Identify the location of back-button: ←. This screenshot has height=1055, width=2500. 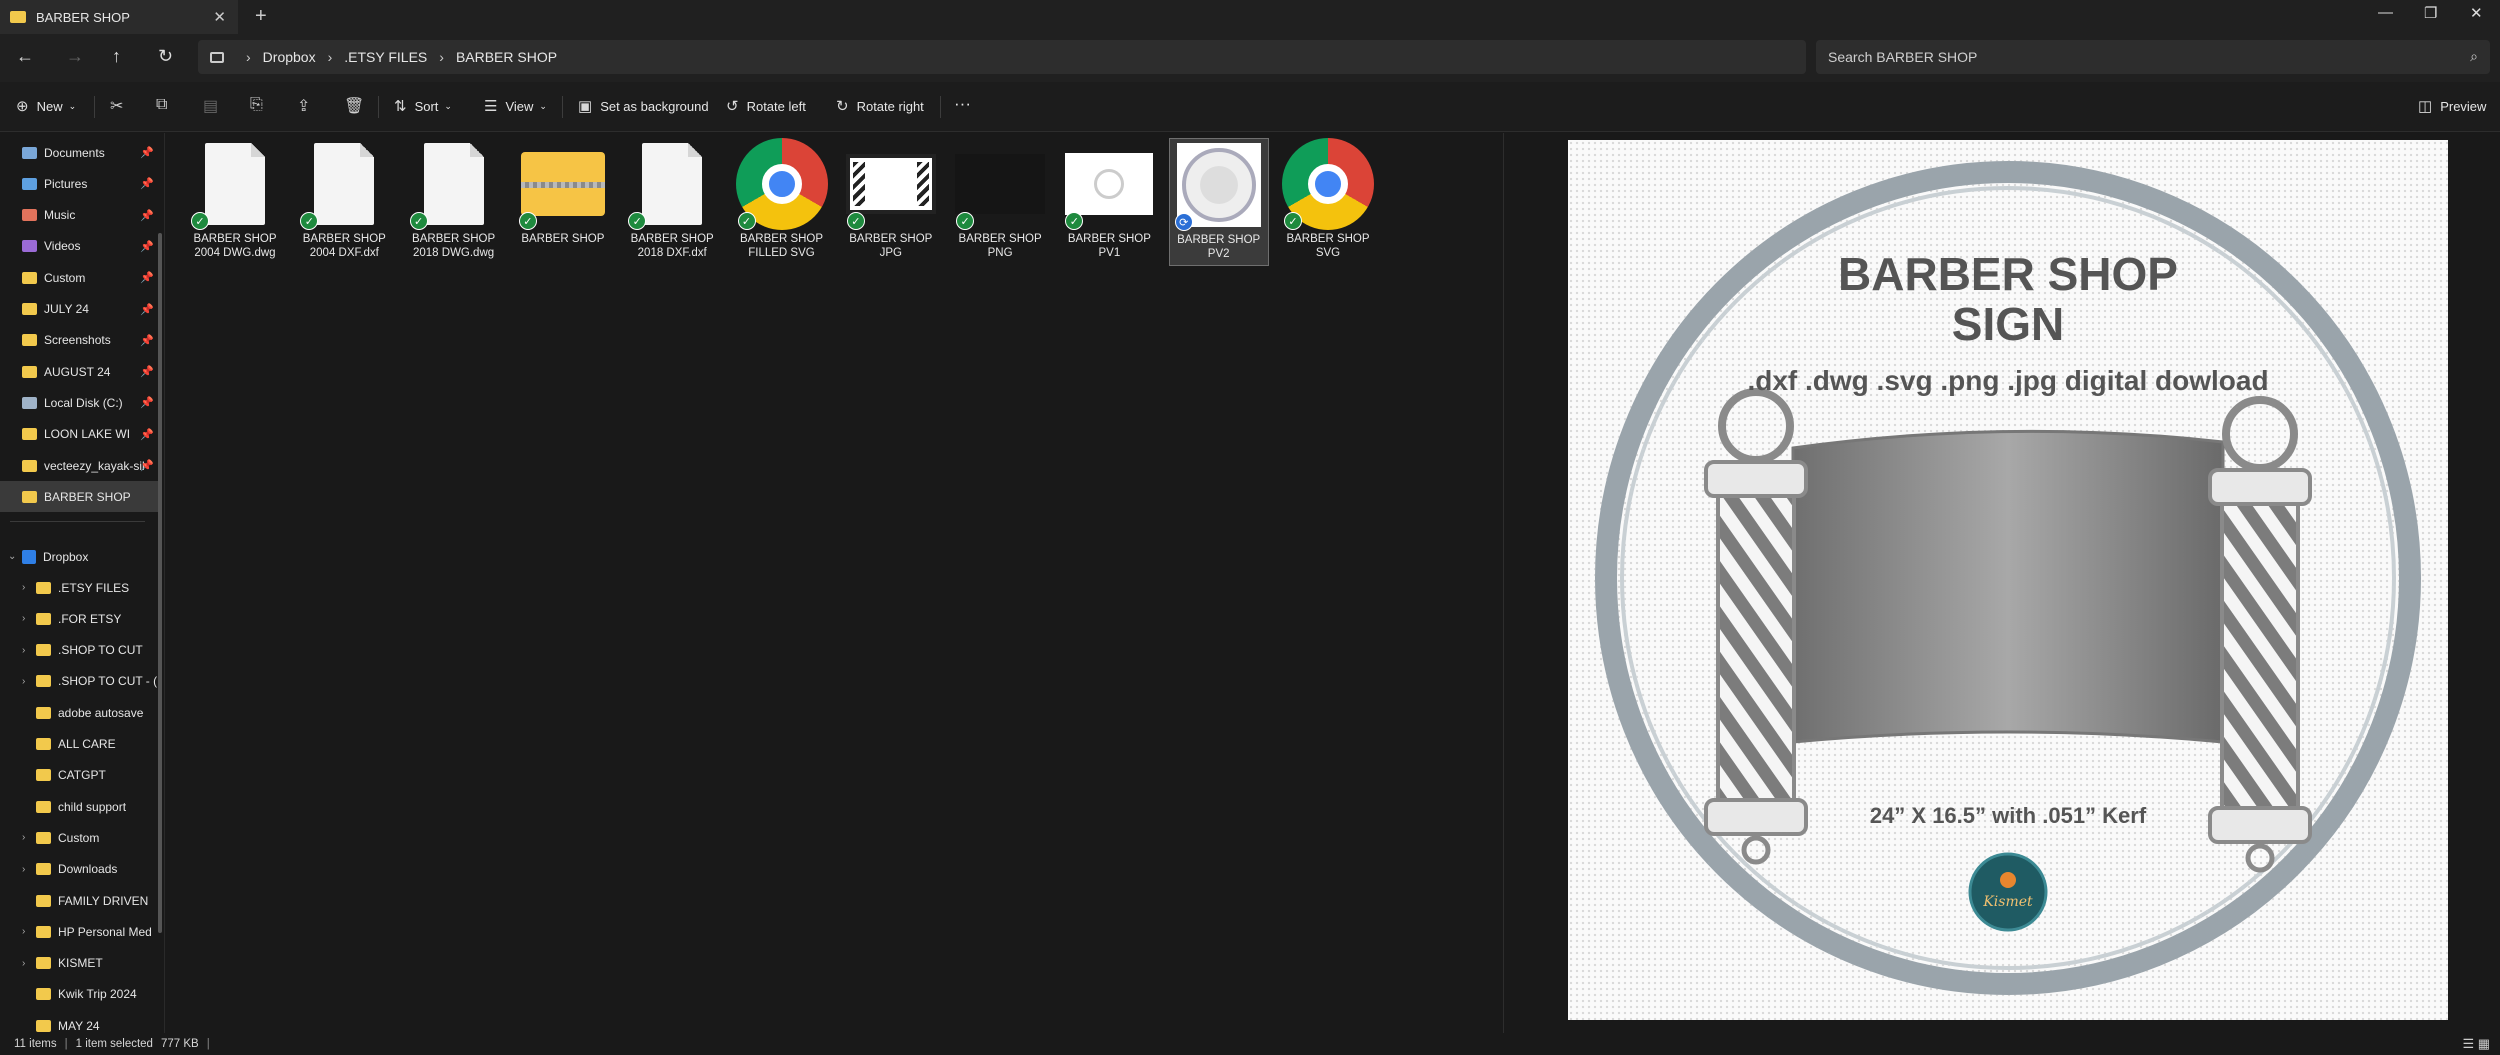
(25, 56).